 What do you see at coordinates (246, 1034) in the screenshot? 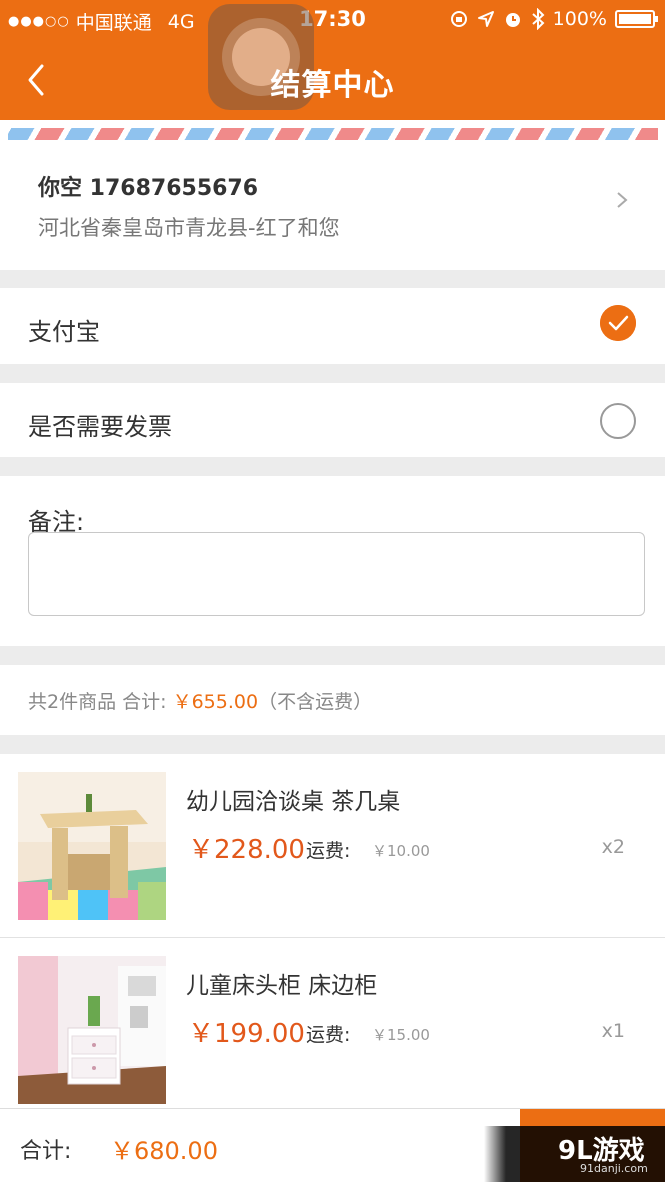
I see `product-price: ￥199.00` at bounding box center [246, 1034].